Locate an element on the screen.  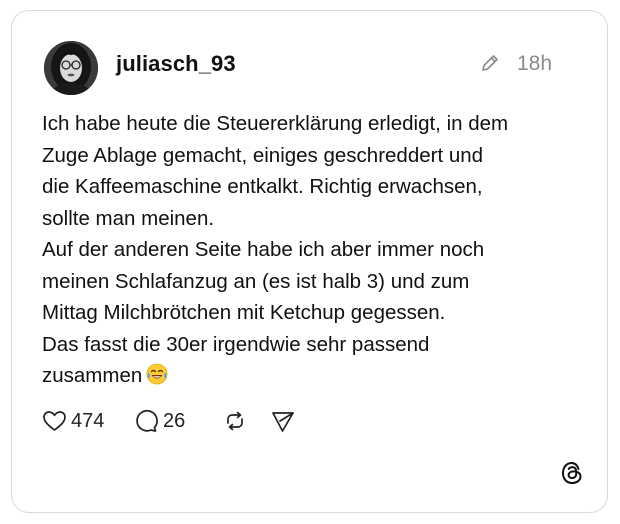
pencil-icon is located at coordinates (490, 63).